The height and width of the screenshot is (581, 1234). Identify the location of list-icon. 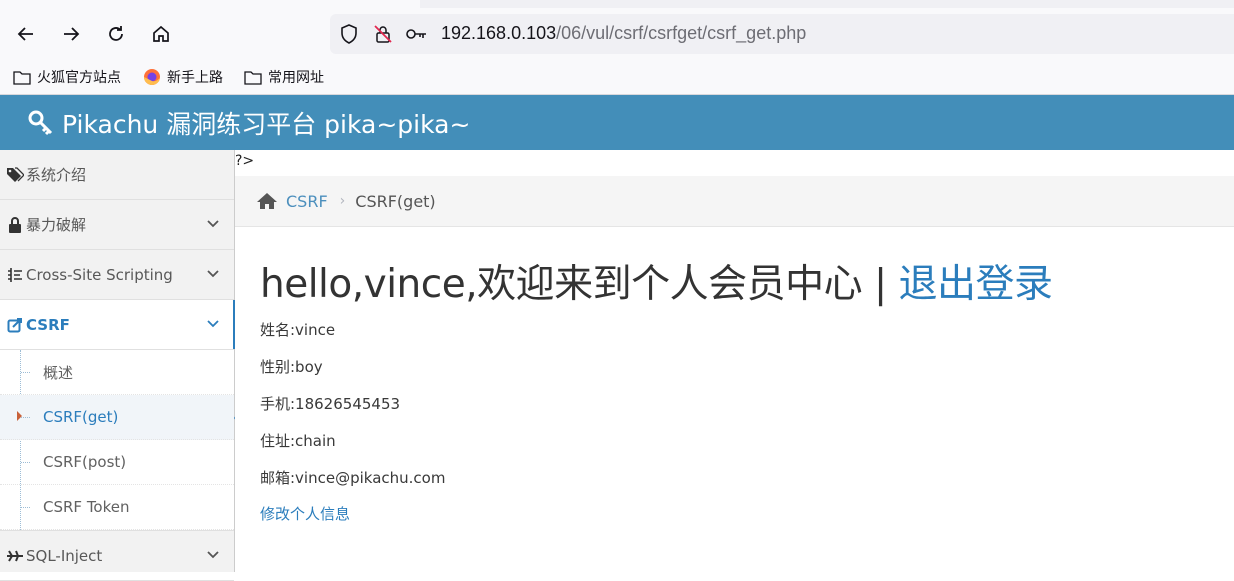
(15, 275).